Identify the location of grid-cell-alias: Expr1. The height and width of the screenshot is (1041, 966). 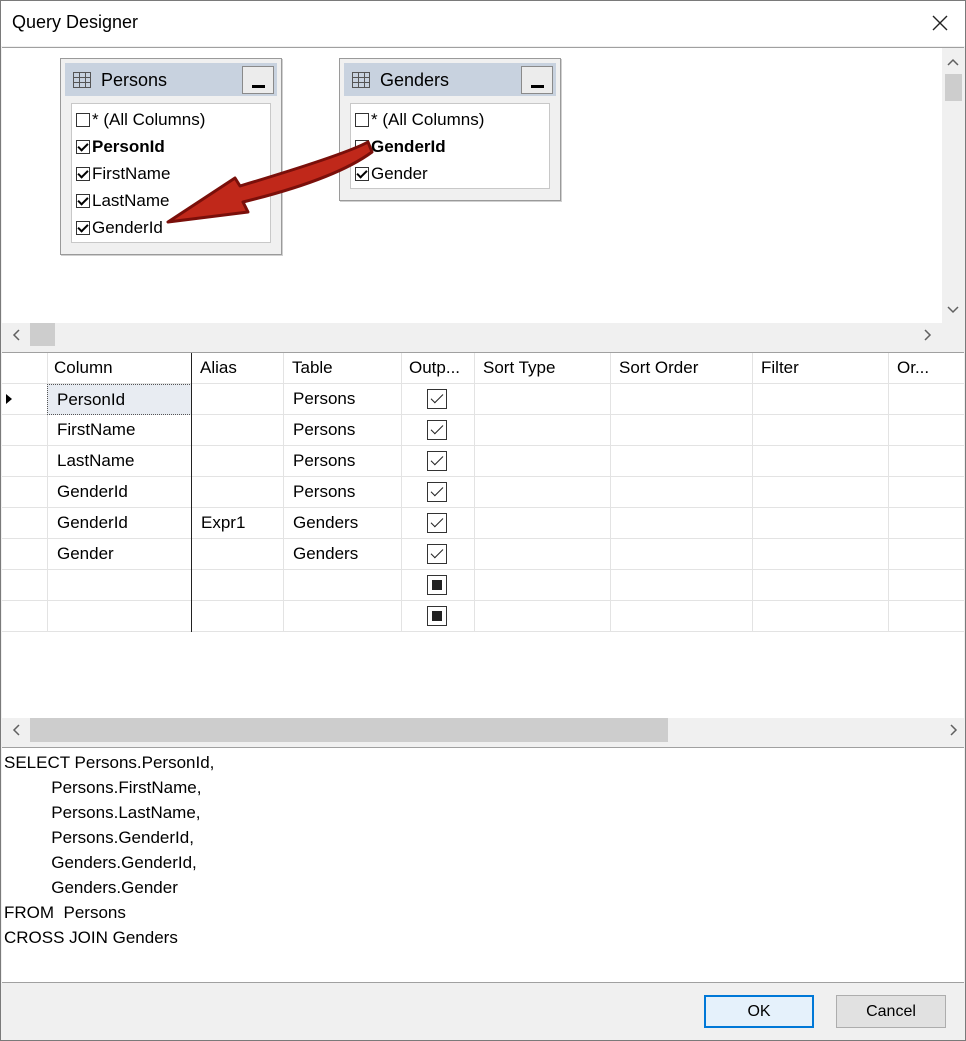
(238, 523).